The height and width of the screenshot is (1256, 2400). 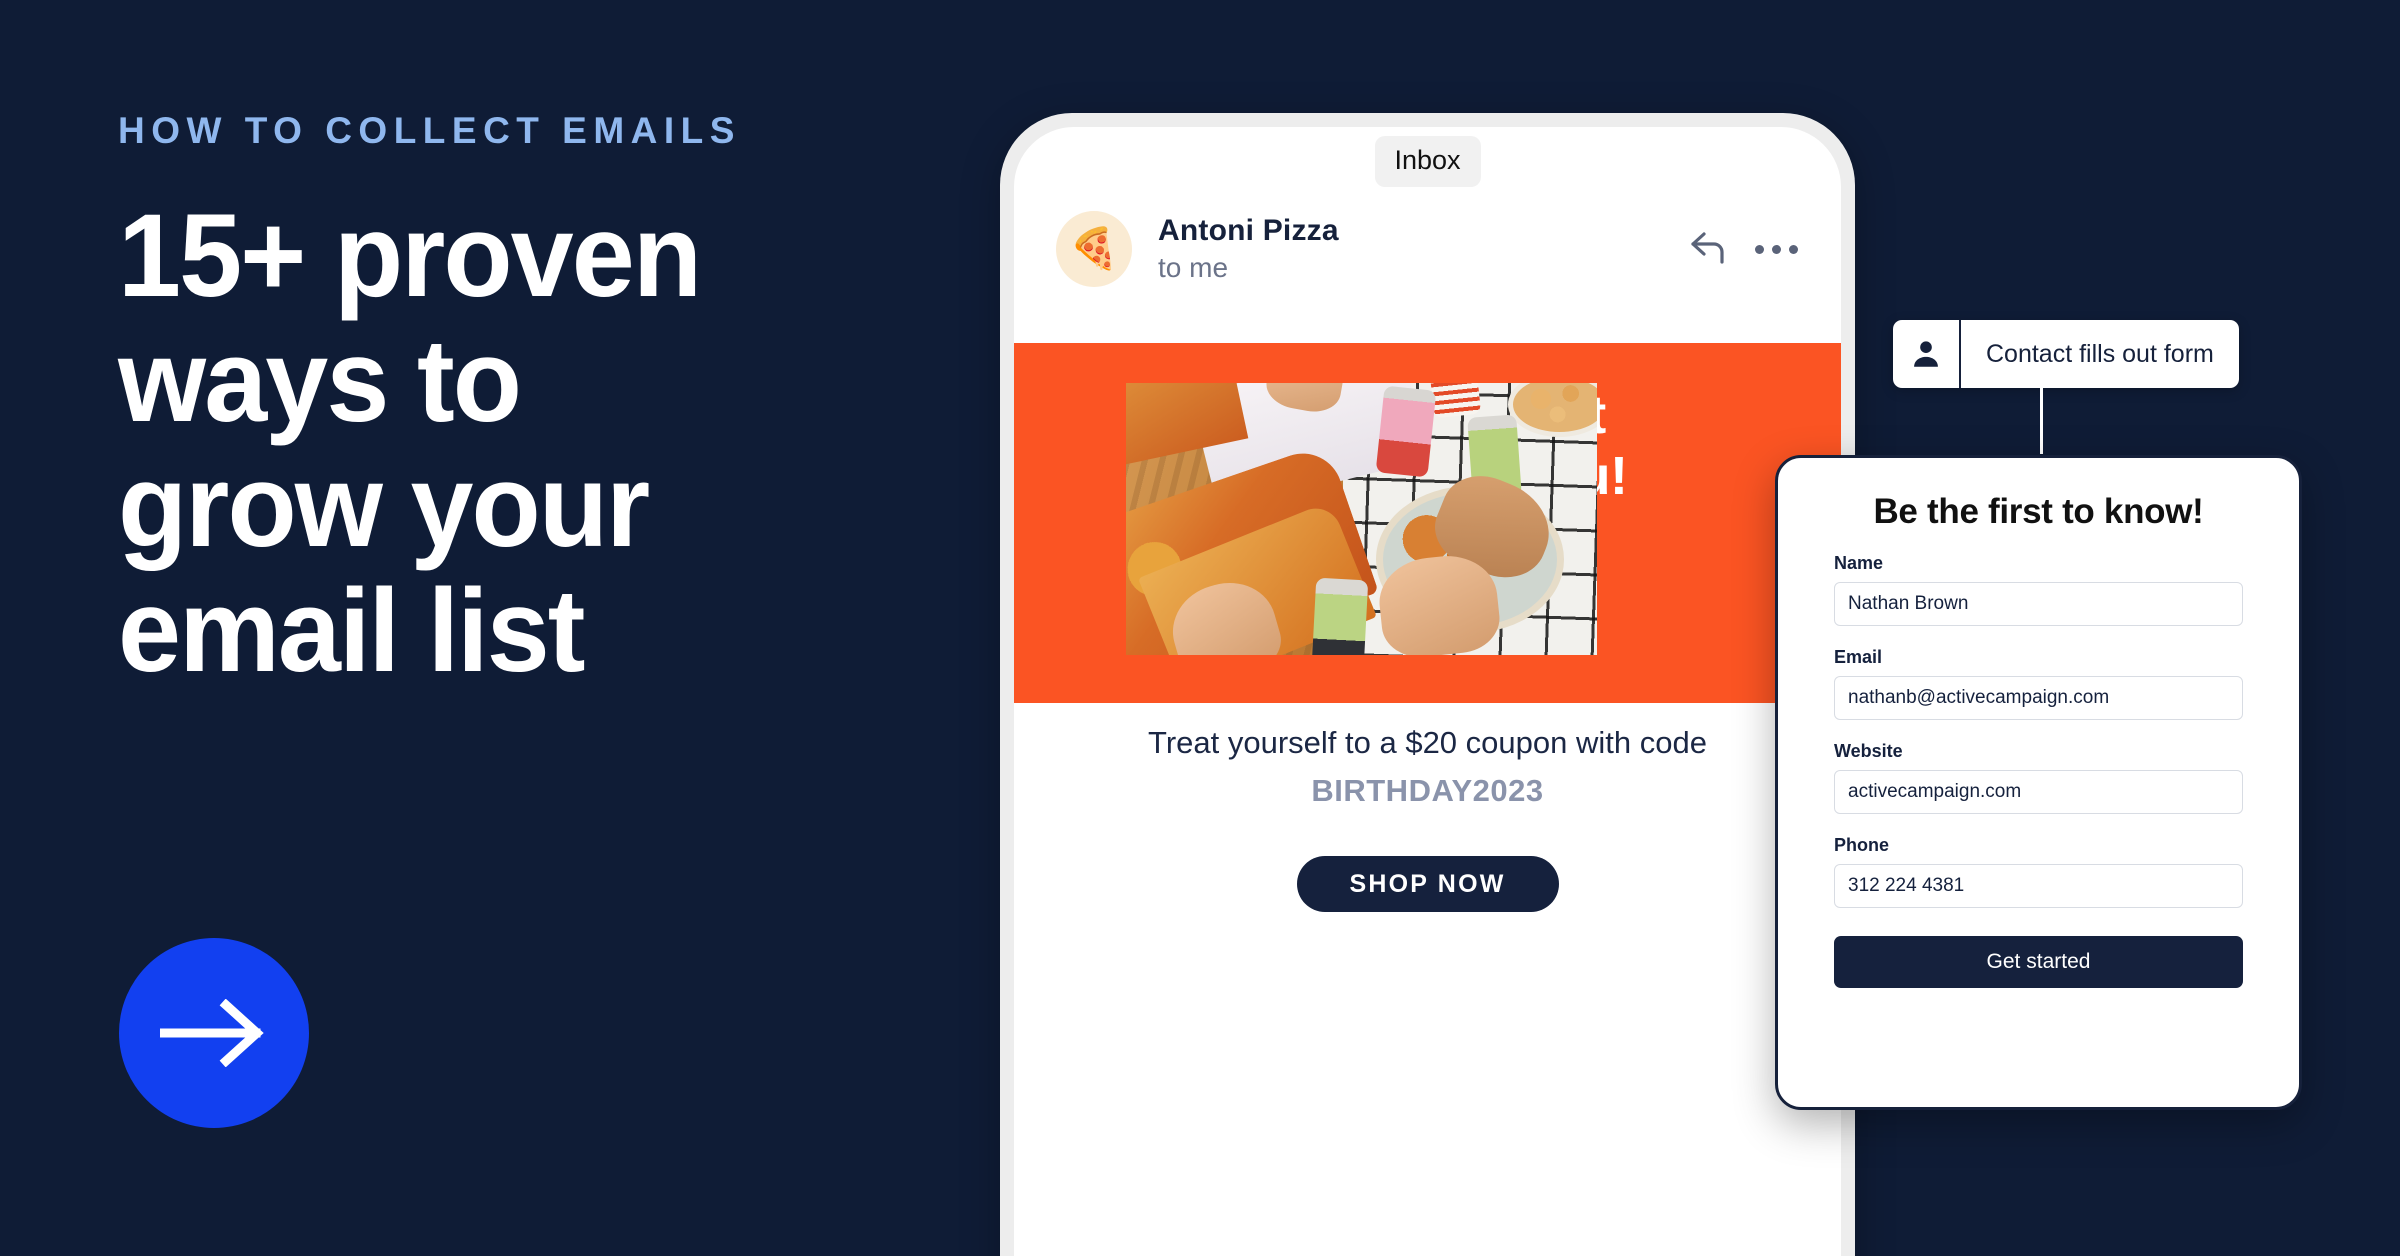 I want to click on arrow-right-icon, so click(x=214, y=1033).